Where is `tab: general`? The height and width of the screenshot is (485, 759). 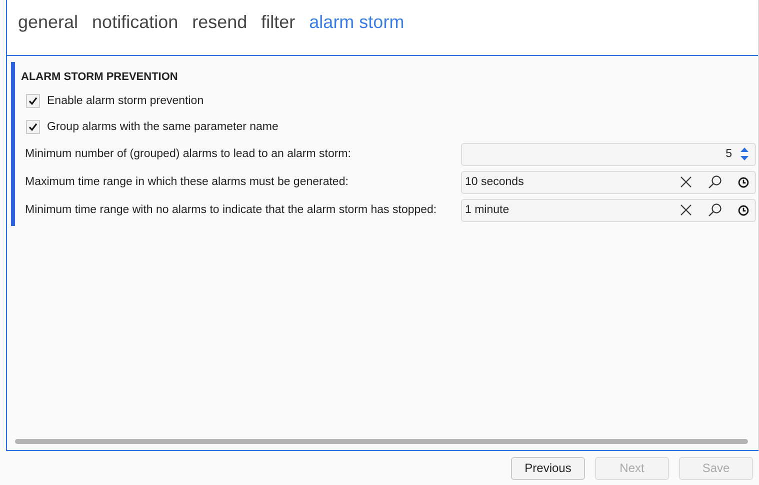 tab: general is located at coordinates (48, 22).